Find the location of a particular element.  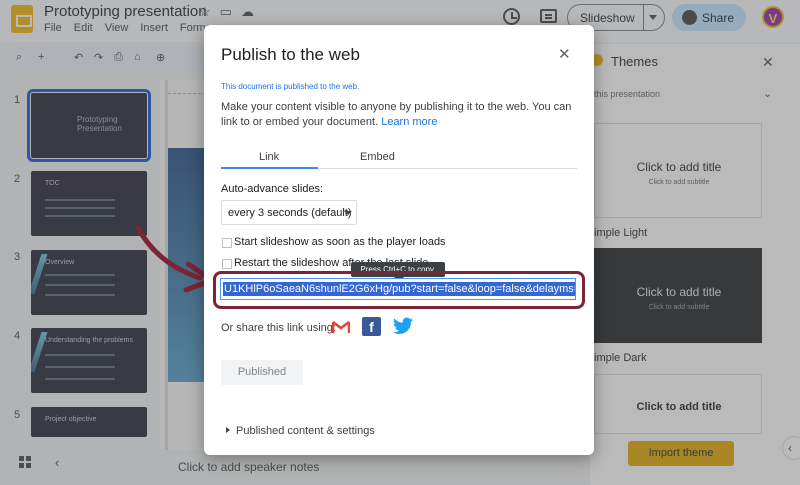

expand-icon is located at coordinates (228, 430).